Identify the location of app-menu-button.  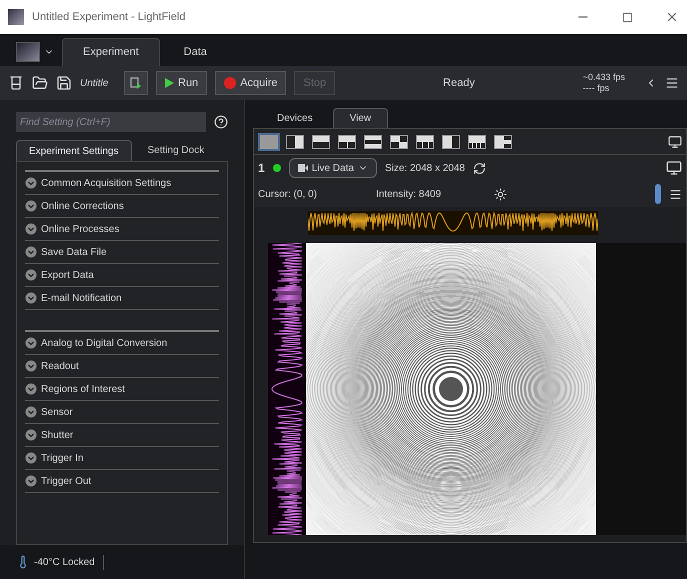
(35, 52).